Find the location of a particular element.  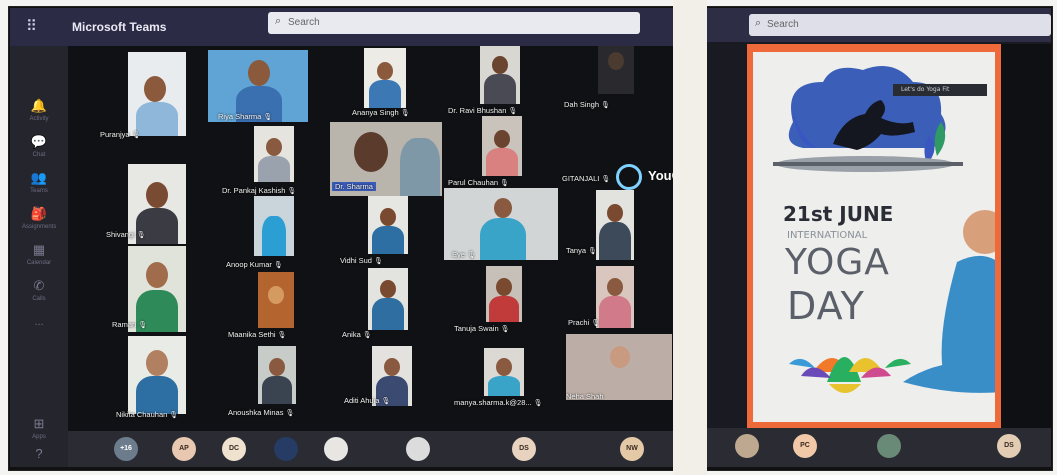

participant-name: Dah Singh 🎙 is located at coordinates (587, 104).